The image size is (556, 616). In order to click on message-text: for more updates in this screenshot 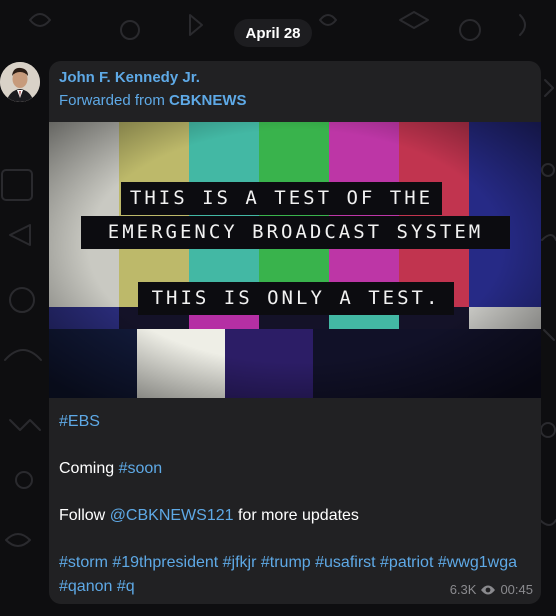, I will do `click(296, 515)`.